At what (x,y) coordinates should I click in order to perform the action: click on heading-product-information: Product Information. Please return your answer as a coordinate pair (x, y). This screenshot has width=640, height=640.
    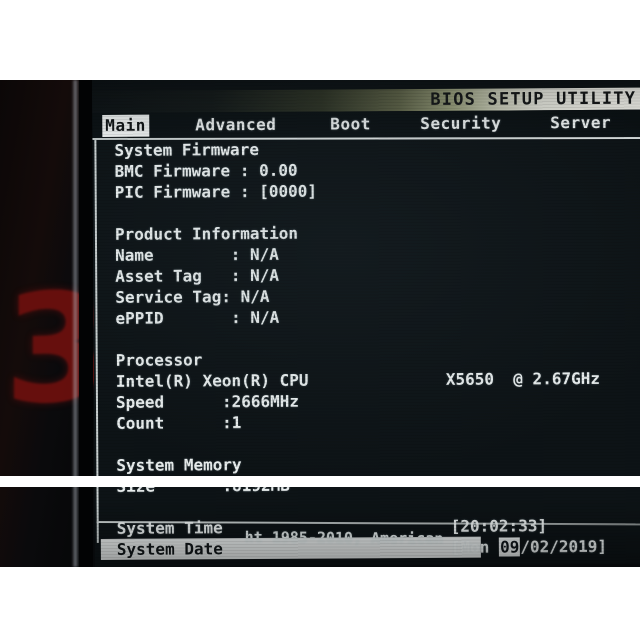
    Looking at the image, I should click on (206, 233).